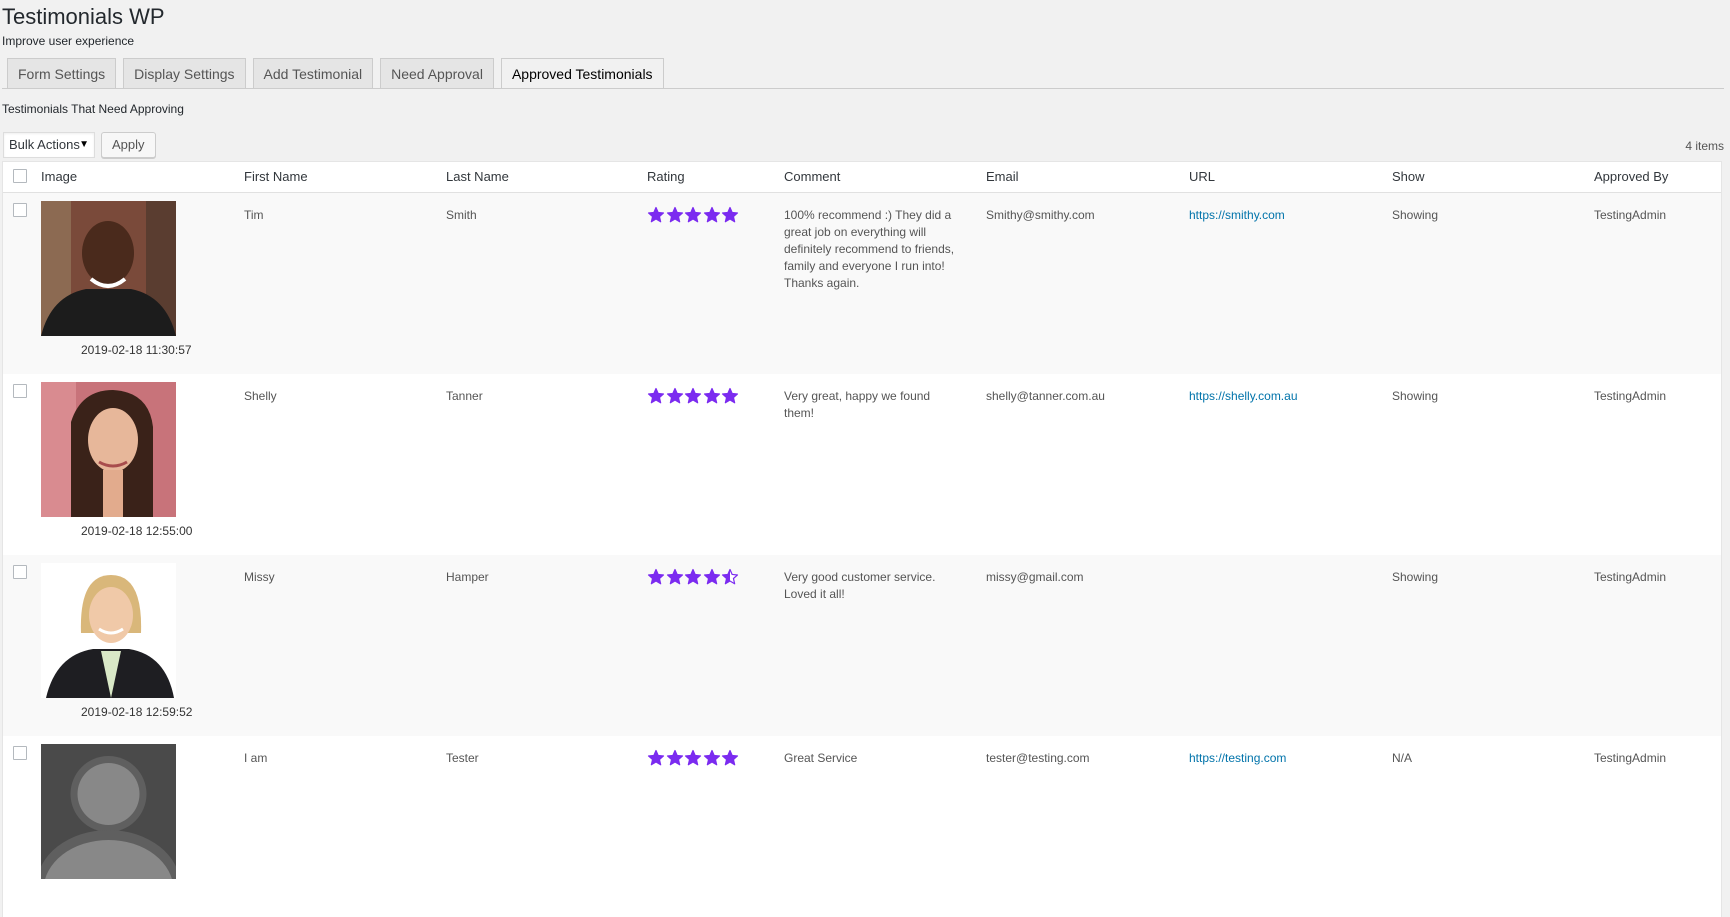 The height and width of the screenshot is (917, 1730). I want to click on column-header-show: Show, so click(1408, 176).